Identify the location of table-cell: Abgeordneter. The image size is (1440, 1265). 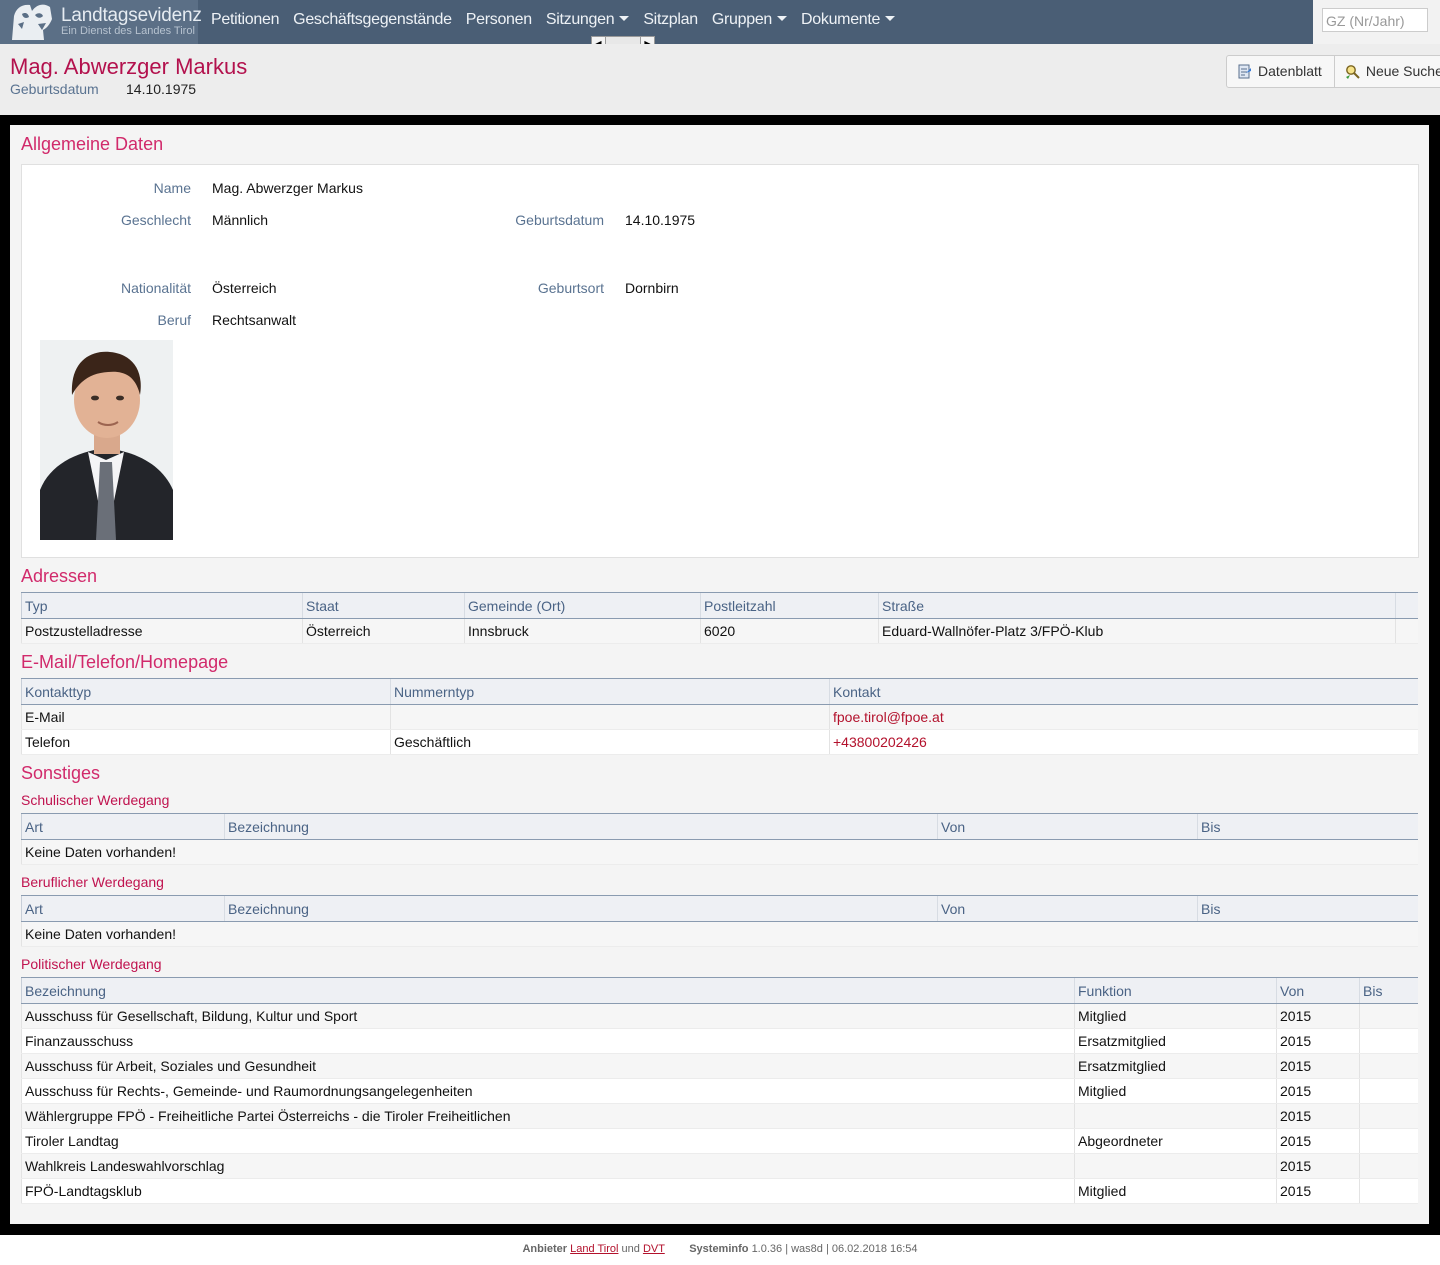
(1175, 1141).